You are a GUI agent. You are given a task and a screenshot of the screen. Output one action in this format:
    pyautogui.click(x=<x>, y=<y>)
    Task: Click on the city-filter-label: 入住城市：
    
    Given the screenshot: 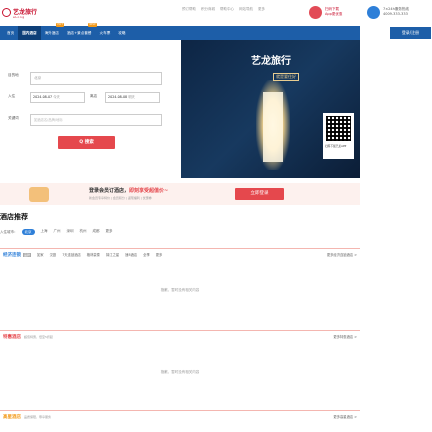 What is the action you would take?
    pyautogui.click(x=9, y=231)
    